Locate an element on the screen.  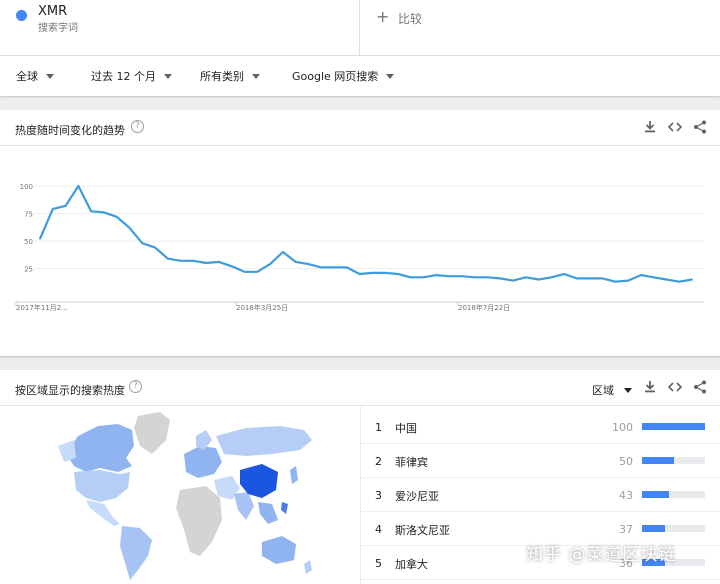
search-terms-bar: XMR 搜索字词 + 比较 is located at coordinates (360, 28).